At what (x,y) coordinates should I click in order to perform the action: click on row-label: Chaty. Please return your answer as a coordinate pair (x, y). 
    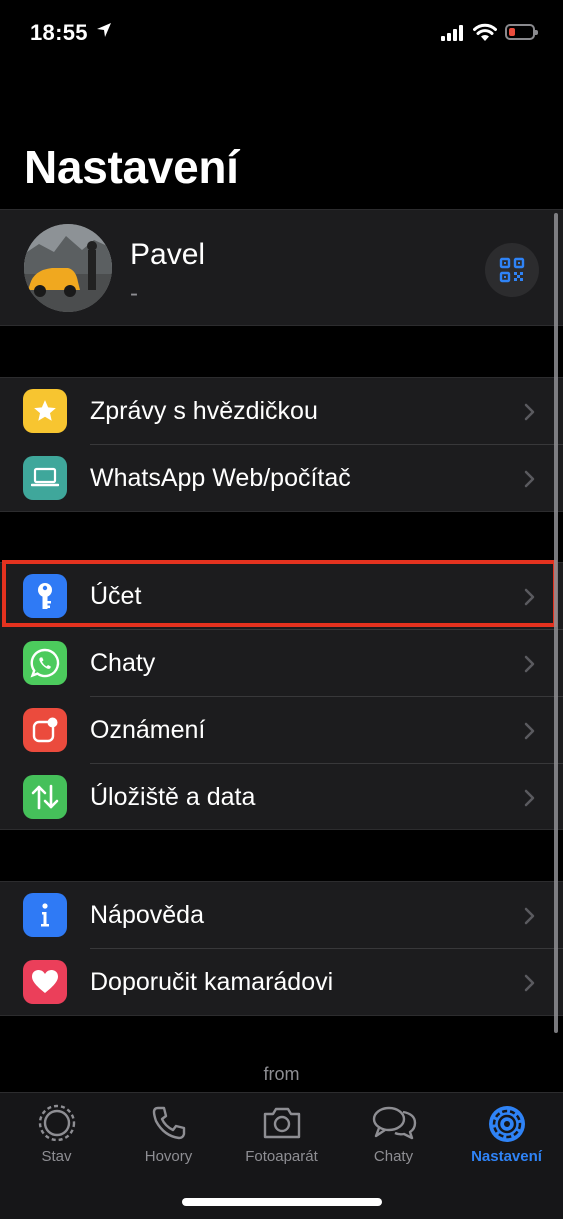
    Looking at the image, I should click on (123, 663).